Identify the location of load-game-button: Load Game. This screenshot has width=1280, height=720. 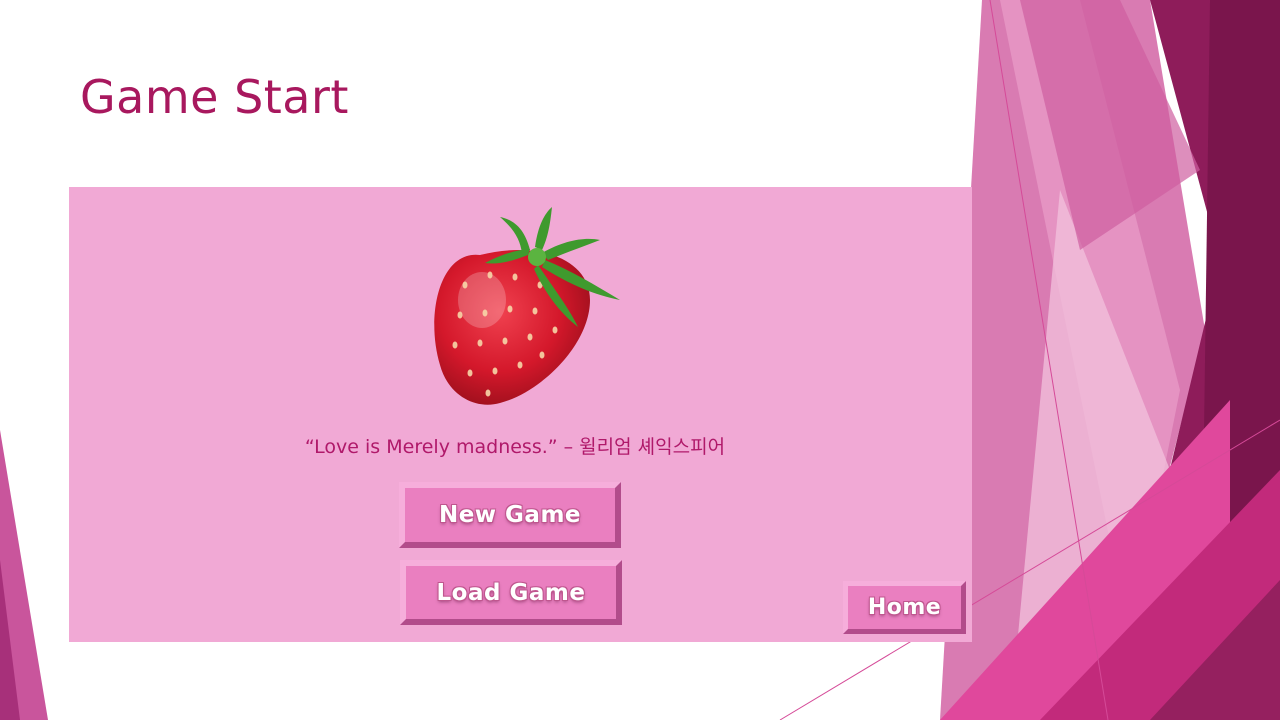
(511, 592).